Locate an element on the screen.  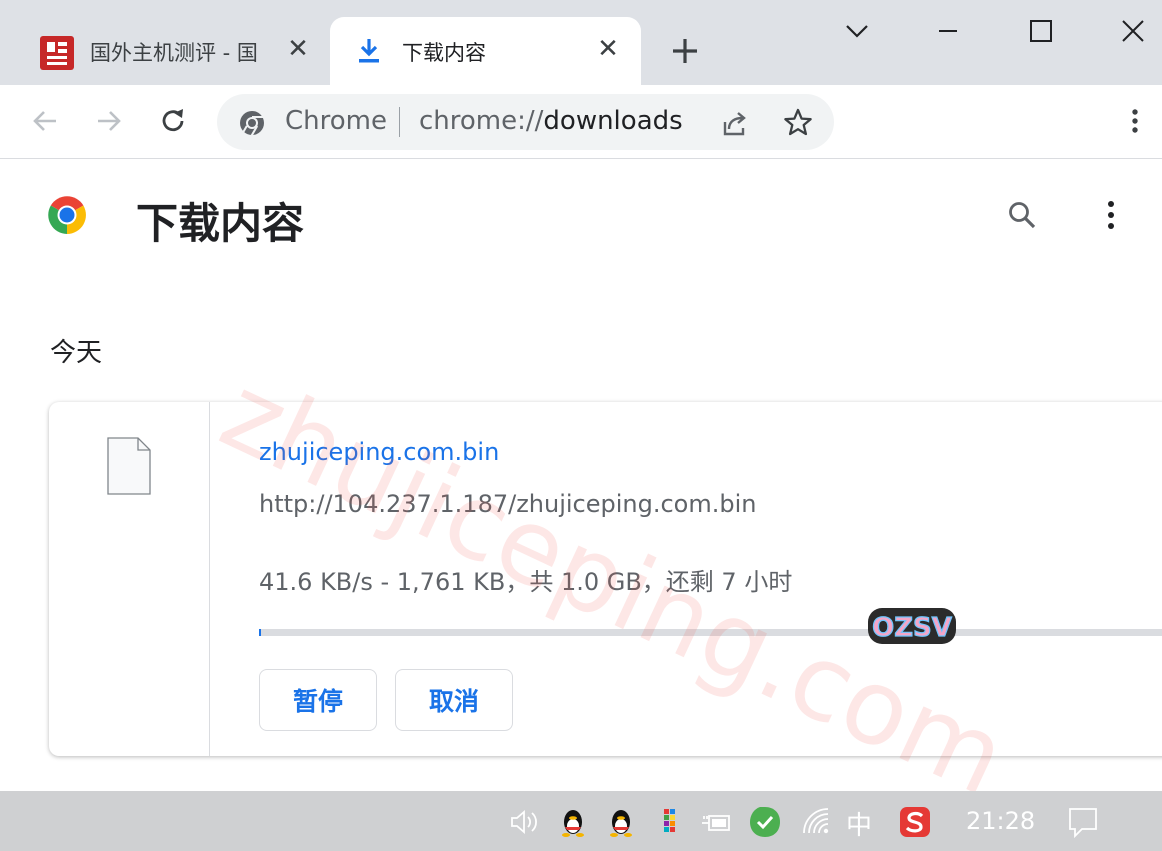
tab-strip: 国外主机测评 - 国 ✕ 下载内容 ✕ is located at coordinates (581, 42).